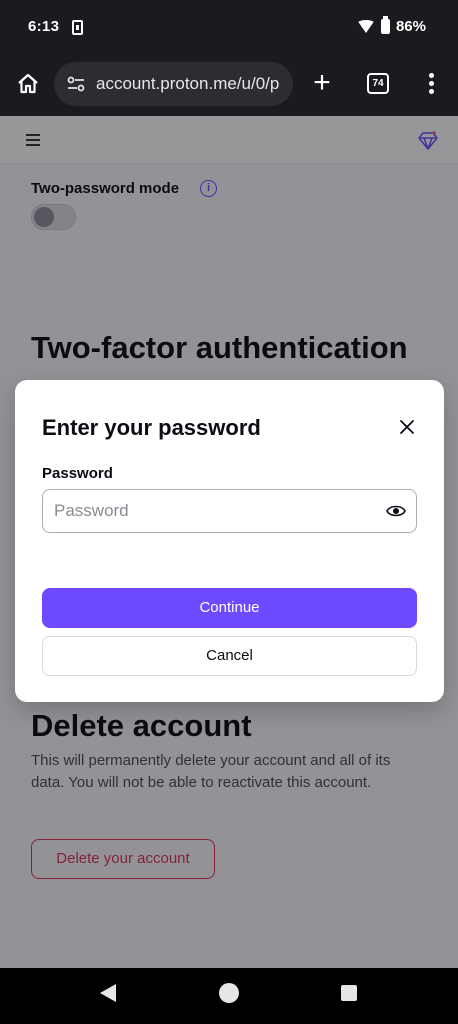 Image resolution: width=458 pixels, height=1024 pixels. I want to click on status-bar: 6:13 86%, so click(229, 28).